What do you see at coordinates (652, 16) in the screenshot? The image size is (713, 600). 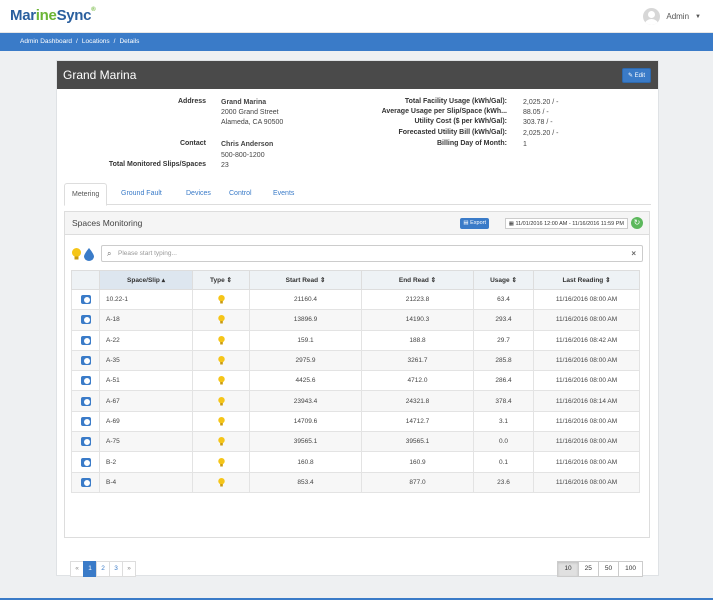 I see `avatar` at bounding box center [652, 16].